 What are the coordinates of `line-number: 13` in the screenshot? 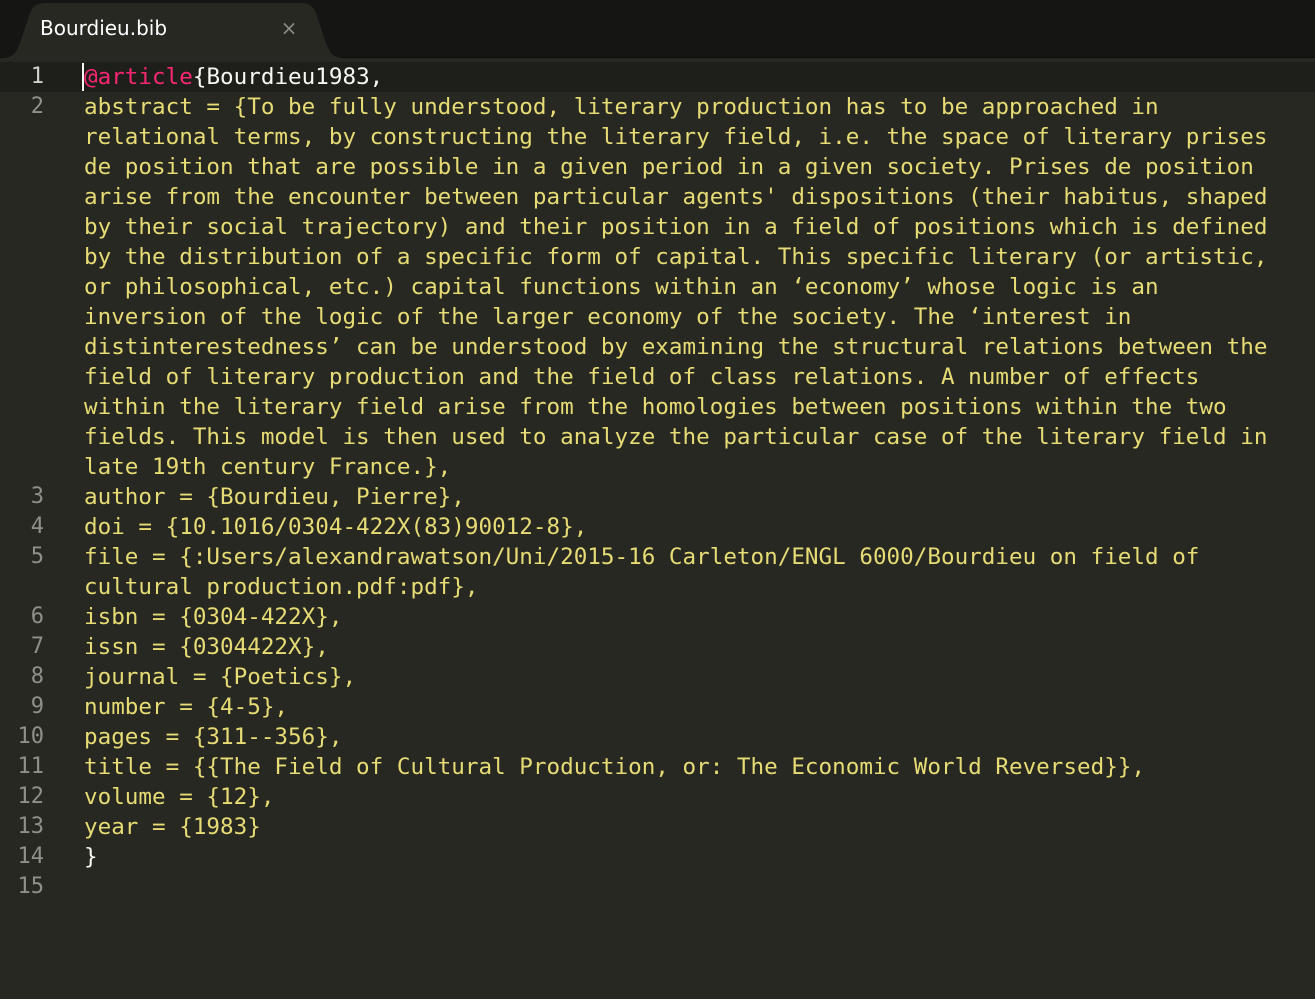 It's located at (31, 826).